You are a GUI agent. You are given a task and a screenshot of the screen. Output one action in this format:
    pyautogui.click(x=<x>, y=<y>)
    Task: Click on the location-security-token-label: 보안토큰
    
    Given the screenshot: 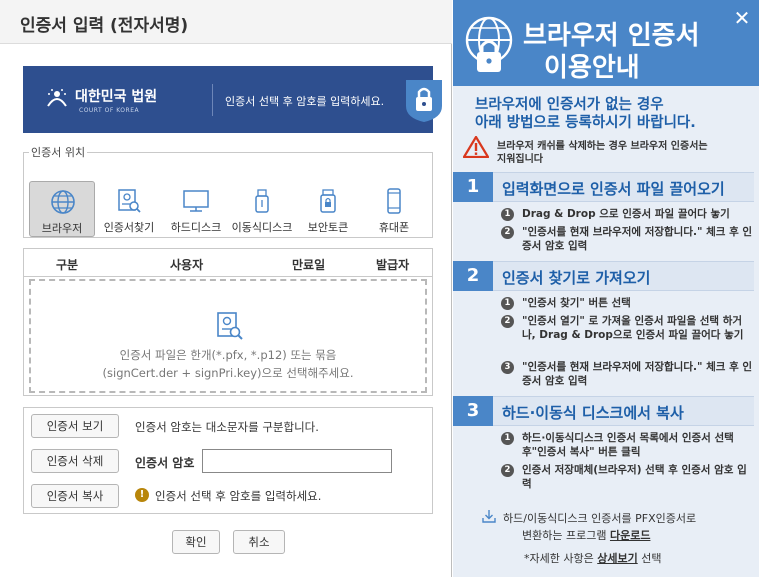 What is the action you would take?
    pyautogui.click(x=328, y=227)
    